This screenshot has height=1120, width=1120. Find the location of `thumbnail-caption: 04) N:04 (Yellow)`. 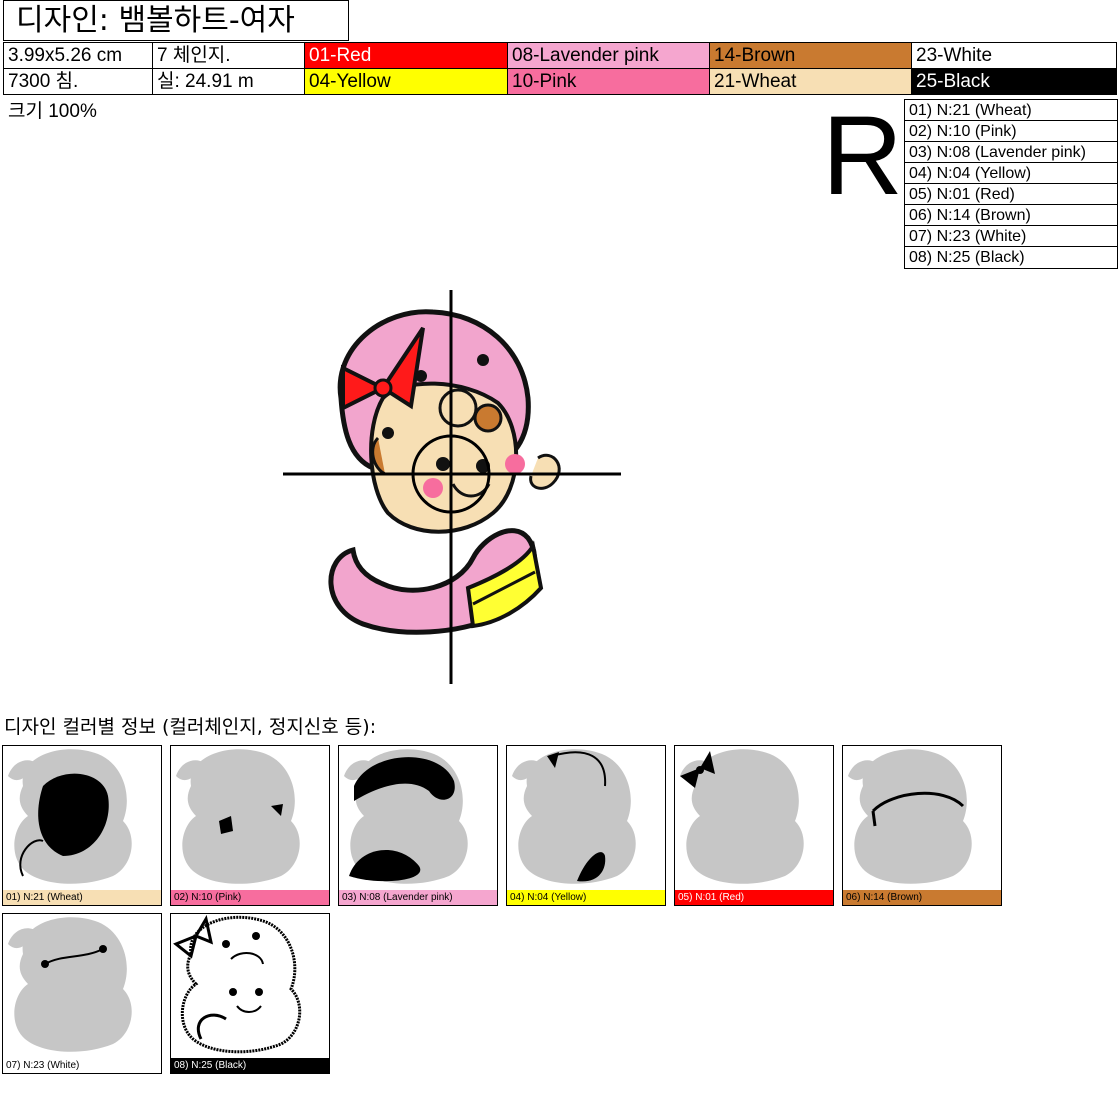

thumbnail-caption: 04) N:04 (Yellow) is located at coordinates (586, 897).